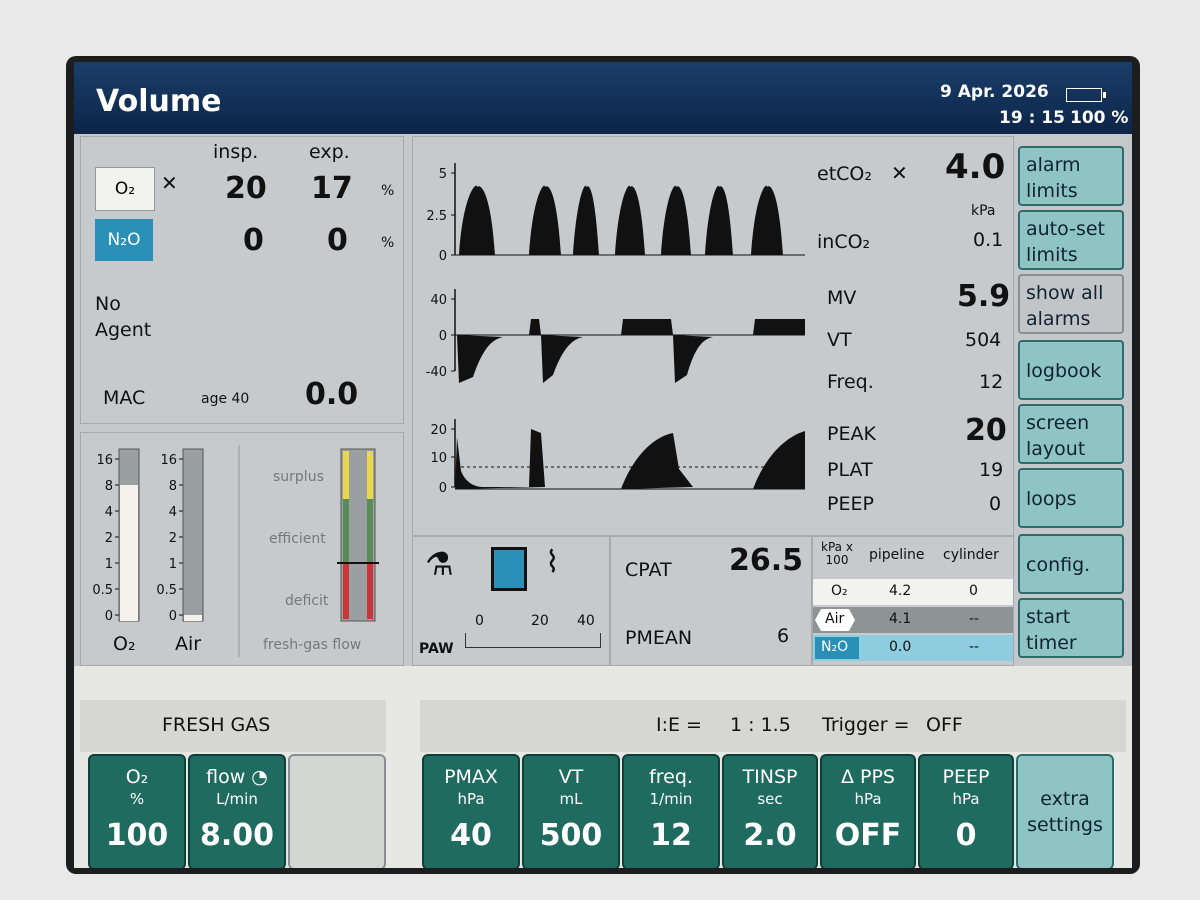 Image resolution: width=1200 pixels, height=900 pixels. Describe the element at coordinates (571, 799) in the screenshot. I see `vt-button-unit: mL` at that location.